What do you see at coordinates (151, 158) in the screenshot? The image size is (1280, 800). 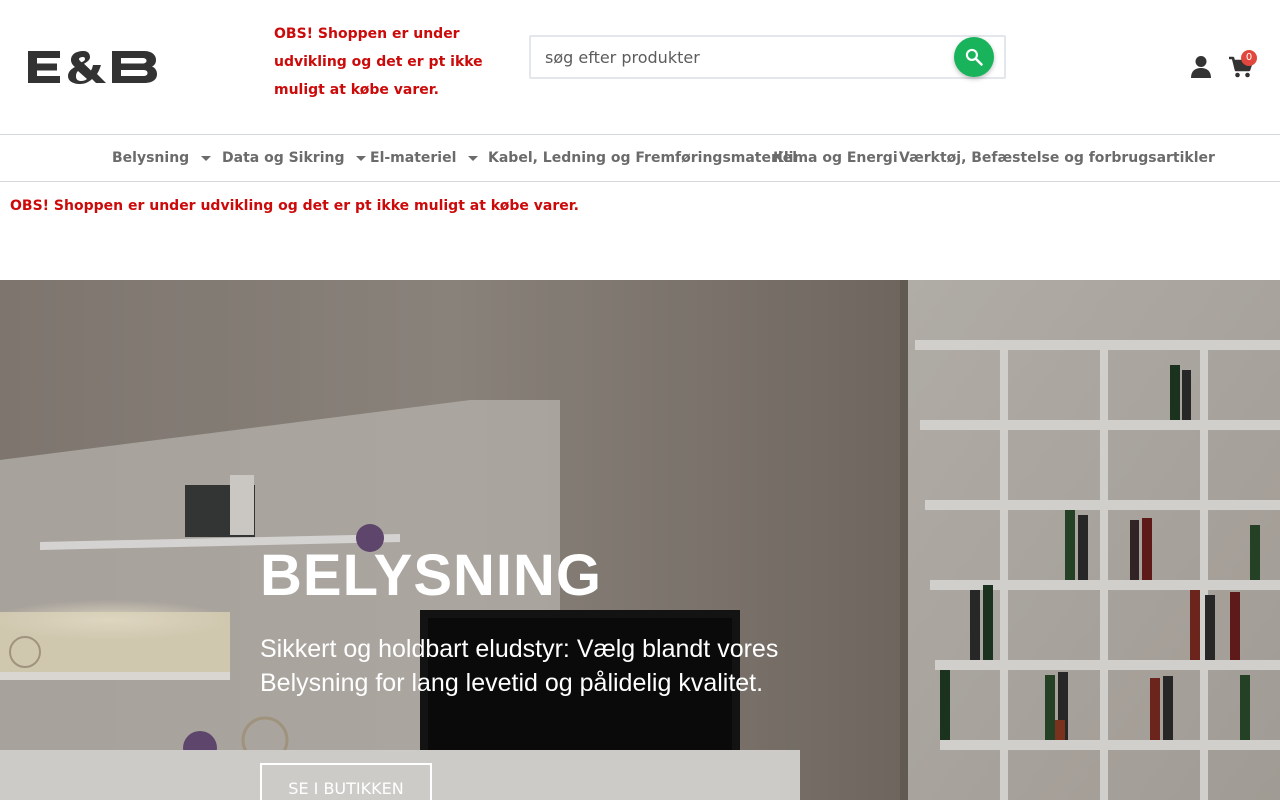 I see `nav-item-label: Belysning` at bounding box center [151, 158].